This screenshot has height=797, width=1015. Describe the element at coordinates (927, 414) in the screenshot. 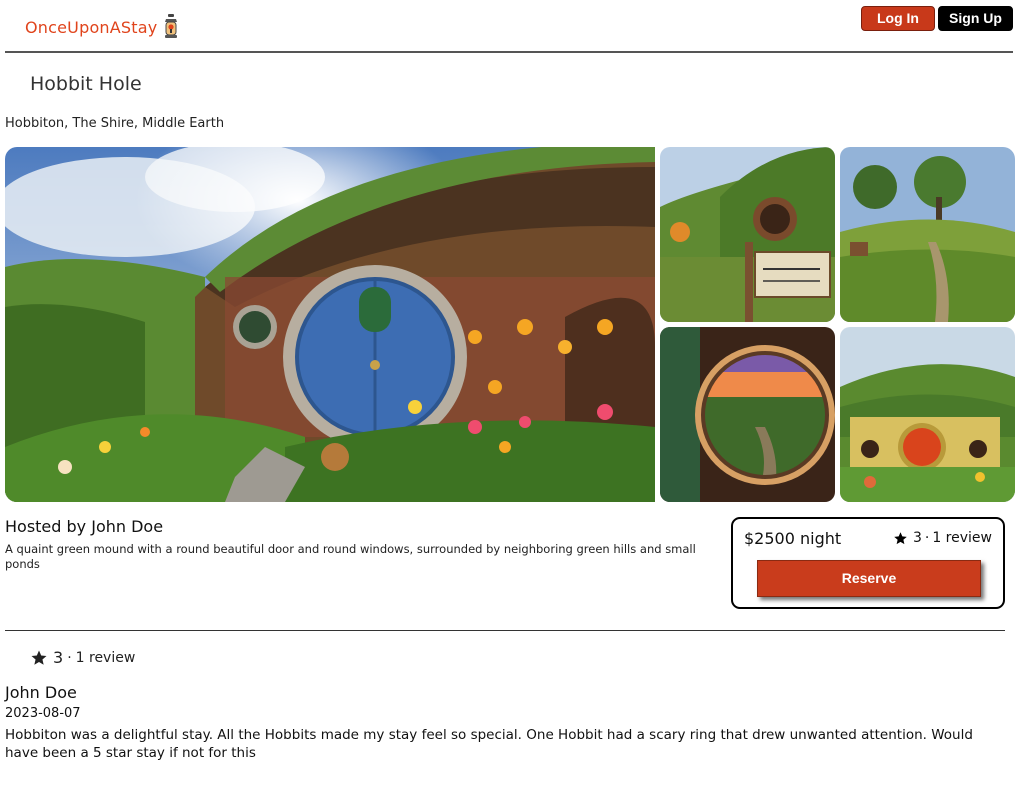

I see `listing-photo-yellow-door` at that location.